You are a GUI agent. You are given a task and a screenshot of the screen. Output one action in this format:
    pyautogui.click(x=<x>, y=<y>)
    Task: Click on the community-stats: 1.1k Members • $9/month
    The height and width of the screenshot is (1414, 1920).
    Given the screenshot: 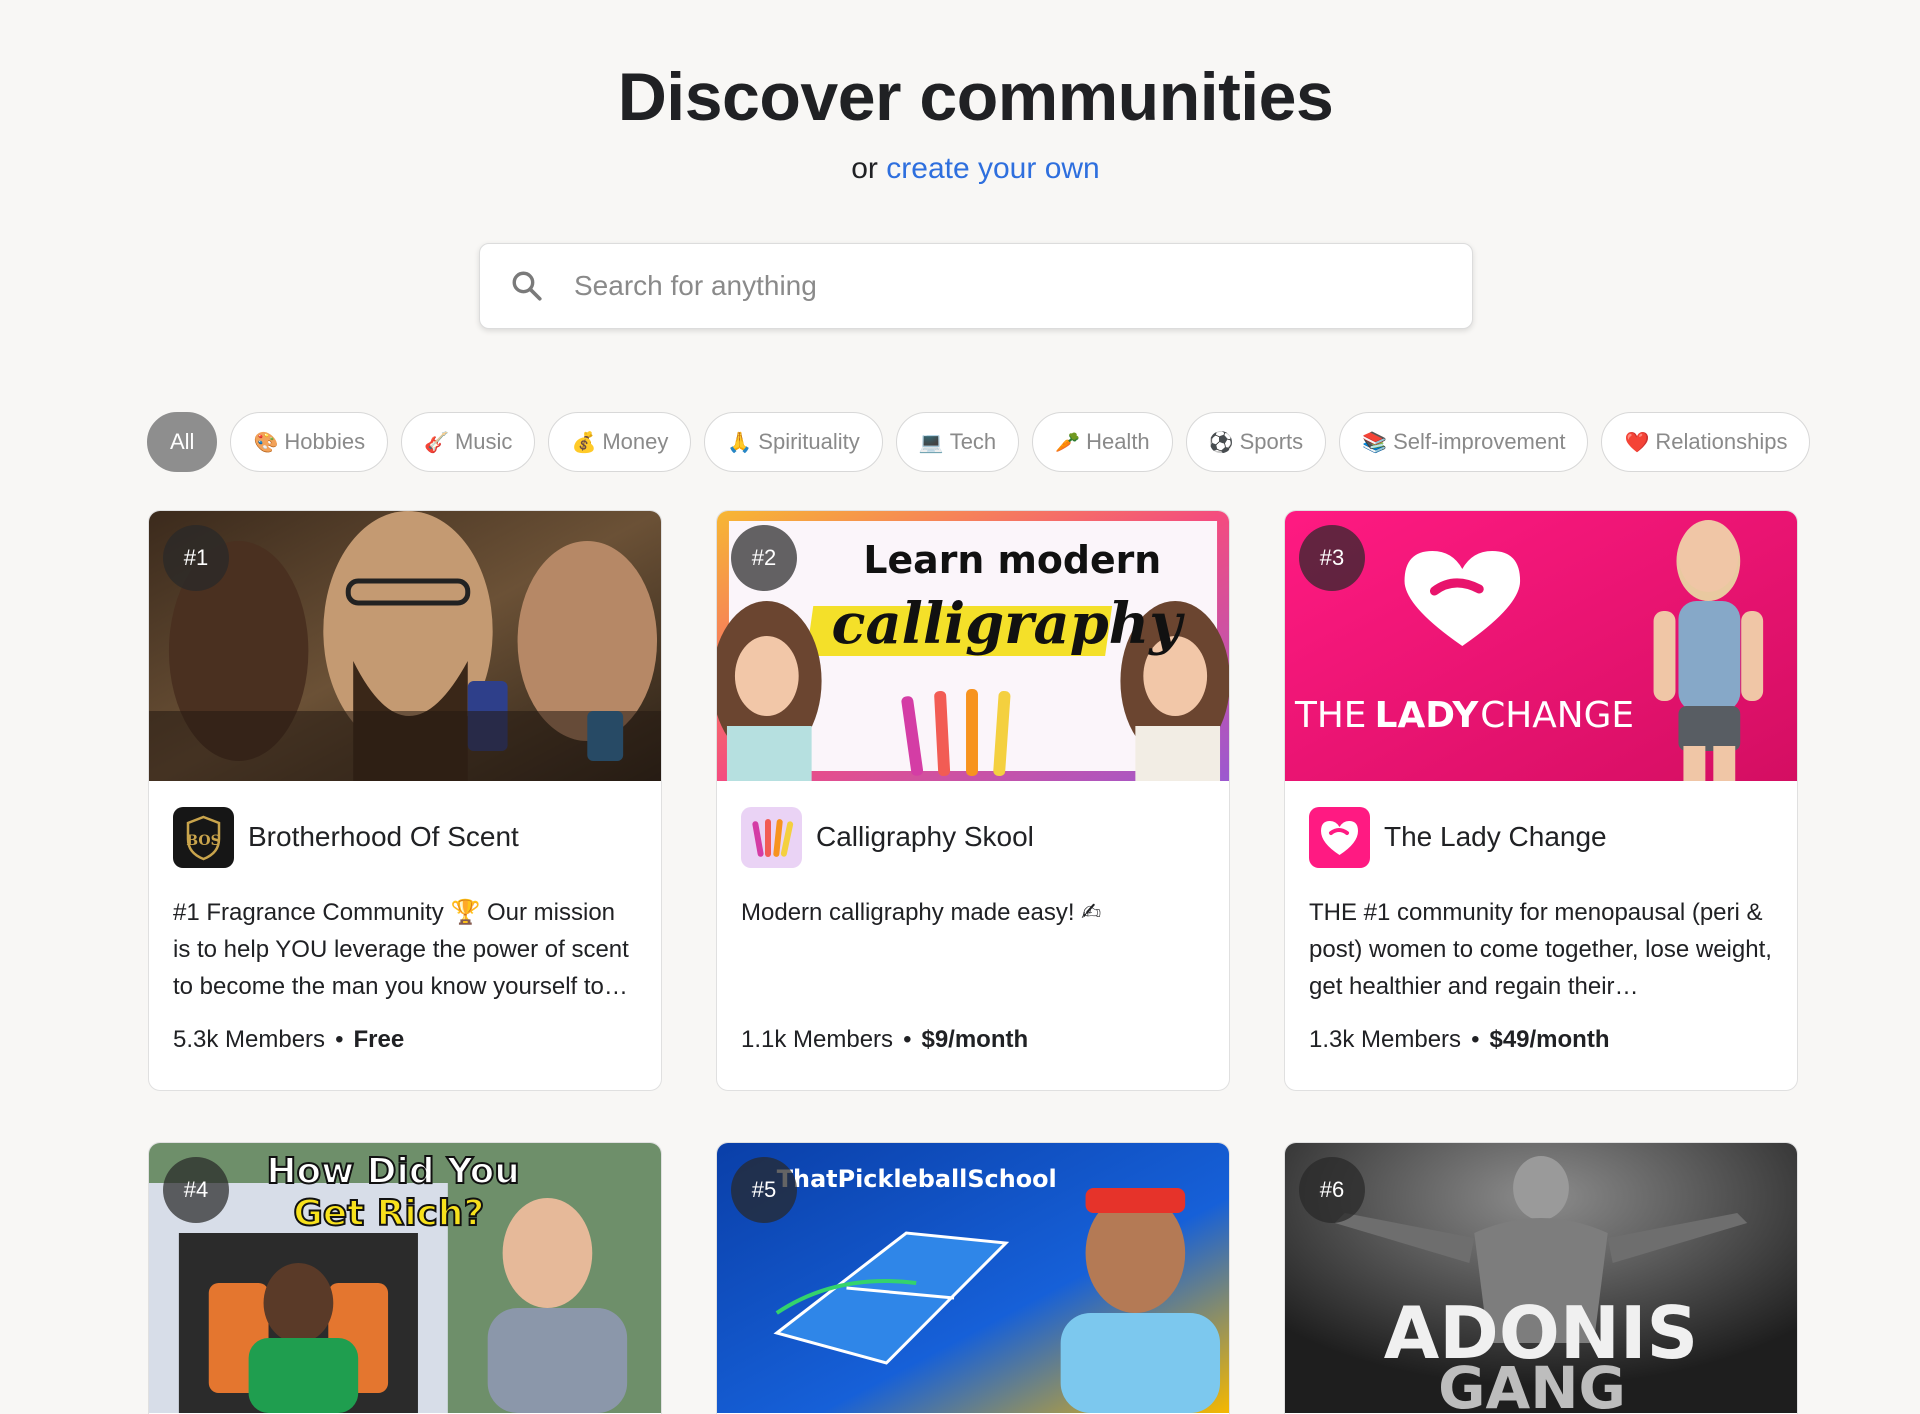 What is the action you would take?
    pyautogui.click(x=885, y=1039)
    